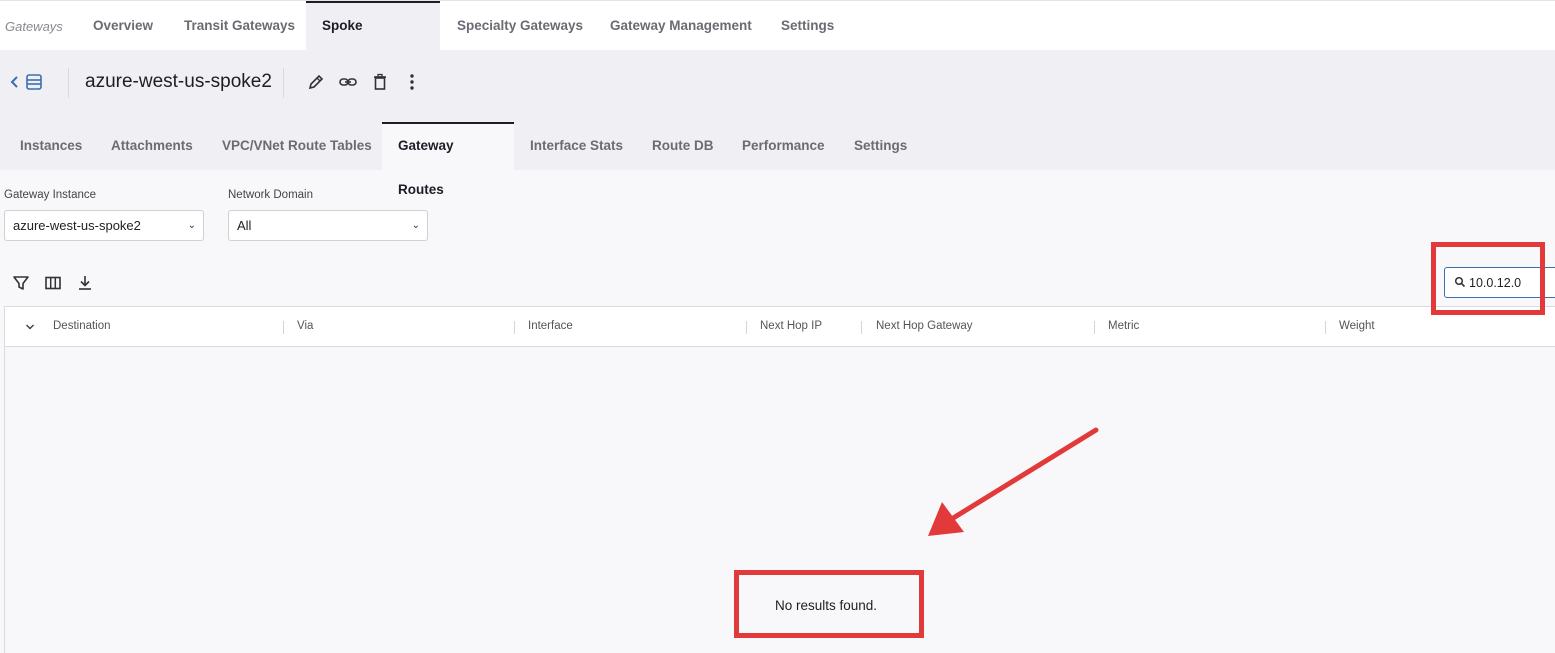 This screenshot has width=1555, height=653. What do you see at coordinates (21, 283) in the screenshot?
I see `filter-icon` at bounding box center [21, 283].